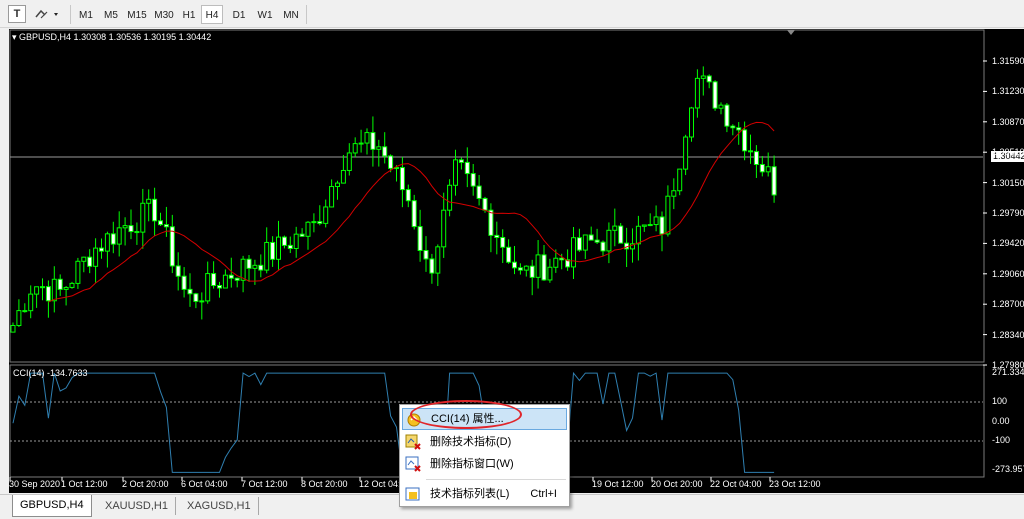 The width and height of the screenshot is (1024, 519). I want to click on timeframe-m15: M15, so click(137, 14).